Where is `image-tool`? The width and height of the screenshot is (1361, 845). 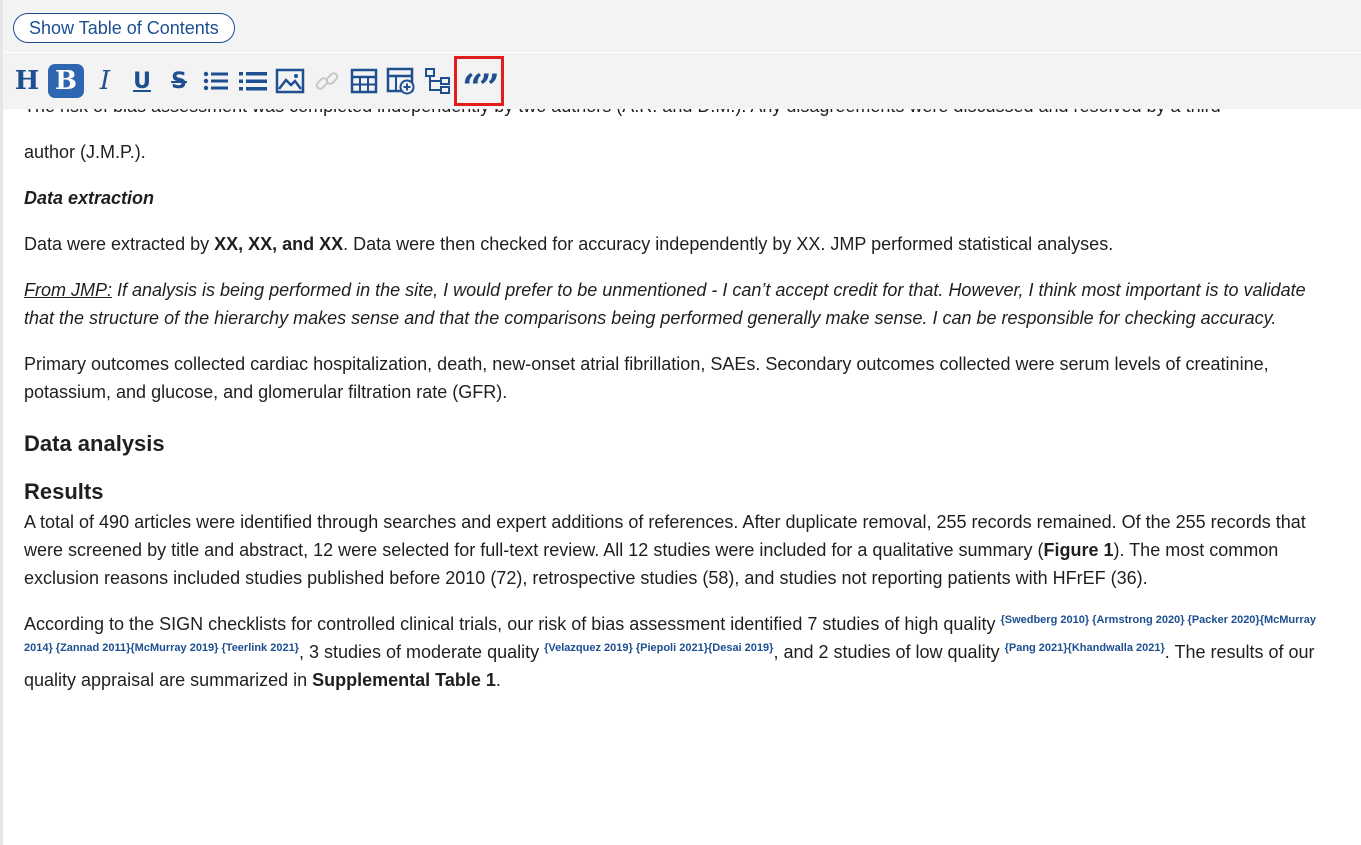
image-tool is located at coordinates (290, 81).